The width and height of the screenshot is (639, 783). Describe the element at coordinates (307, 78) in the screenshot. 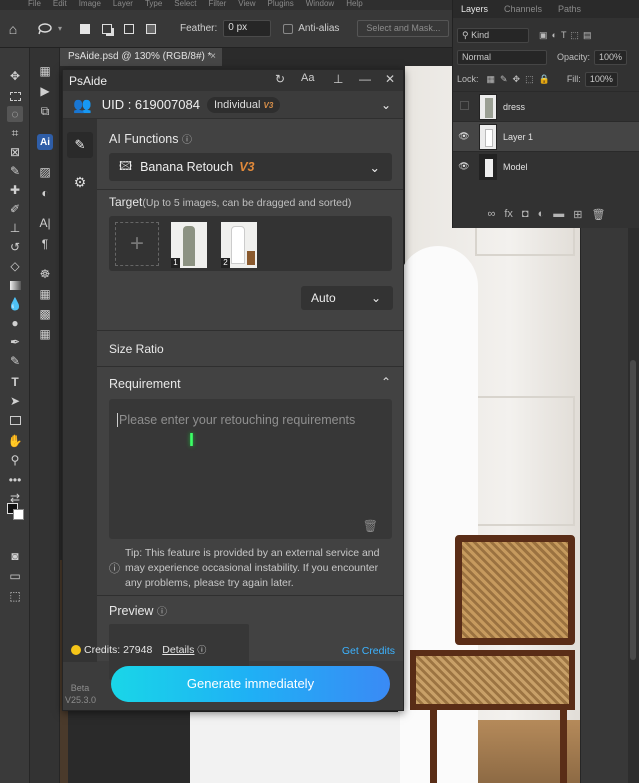

I see `font-size-icon: Aa` at that location.